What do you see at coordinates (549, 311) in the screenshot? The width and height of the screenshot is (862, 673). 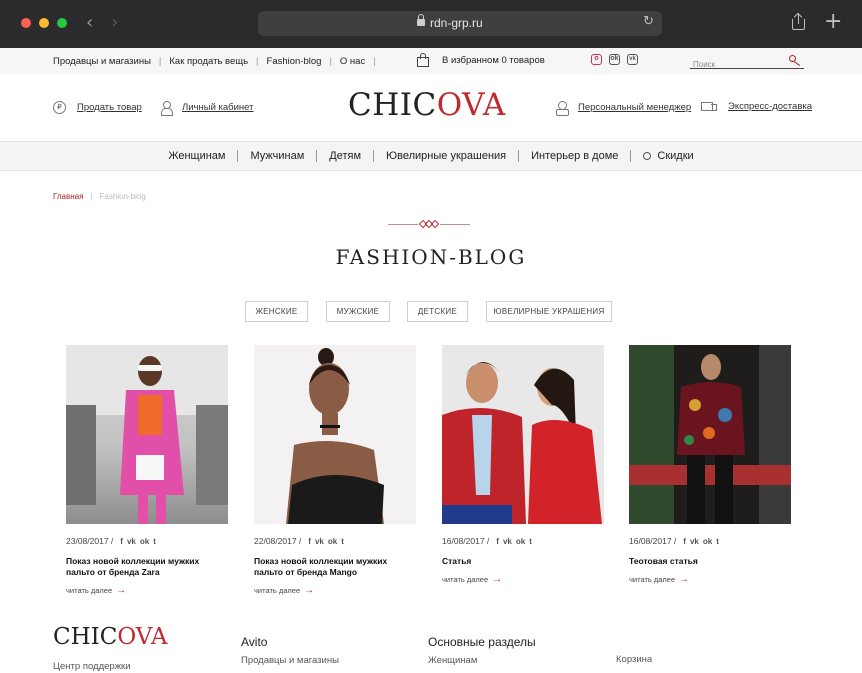 I see `filter-jewelry: ЮВЕЛИРНЫЕ УКРАШЕНИЯ` at bounding box center [549, 311].